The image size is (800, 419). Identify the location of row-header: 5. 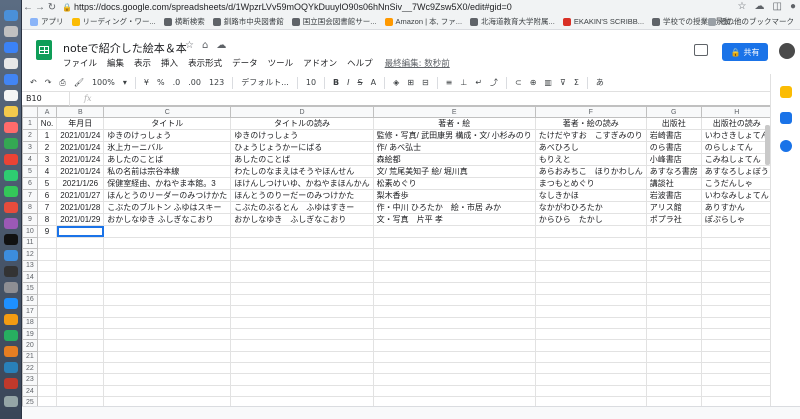
(30, 172).